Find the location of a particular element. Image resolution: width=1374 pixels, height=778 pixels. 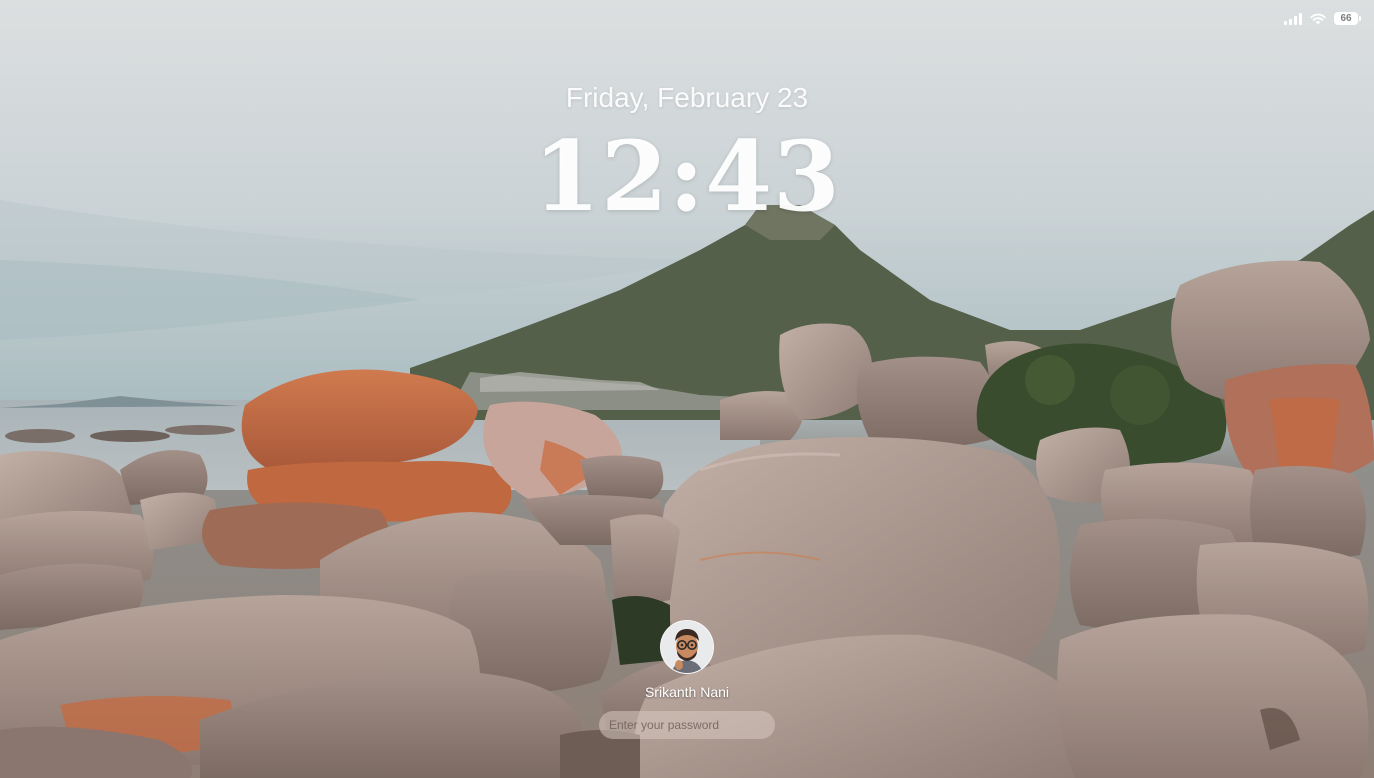

lock-screen-clock: 12:43 is located at coordinates (687, 176).